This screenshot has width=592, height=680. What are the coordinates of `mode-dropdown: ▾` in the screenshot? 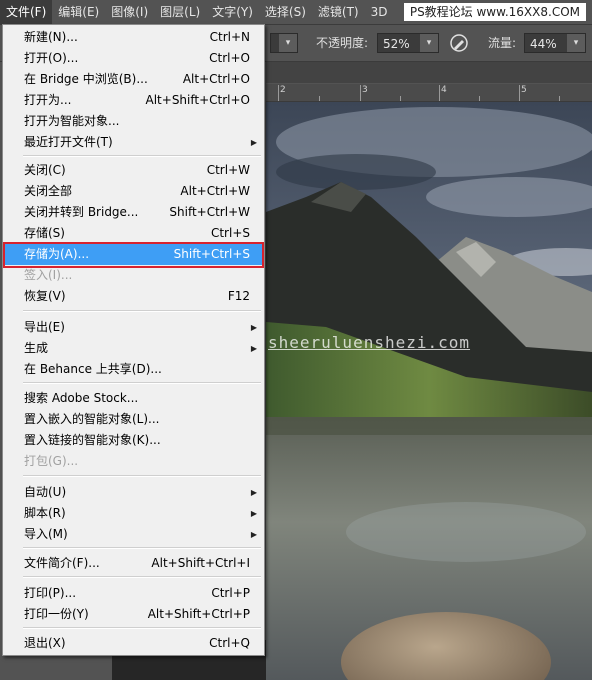 It's located at (284, 43).